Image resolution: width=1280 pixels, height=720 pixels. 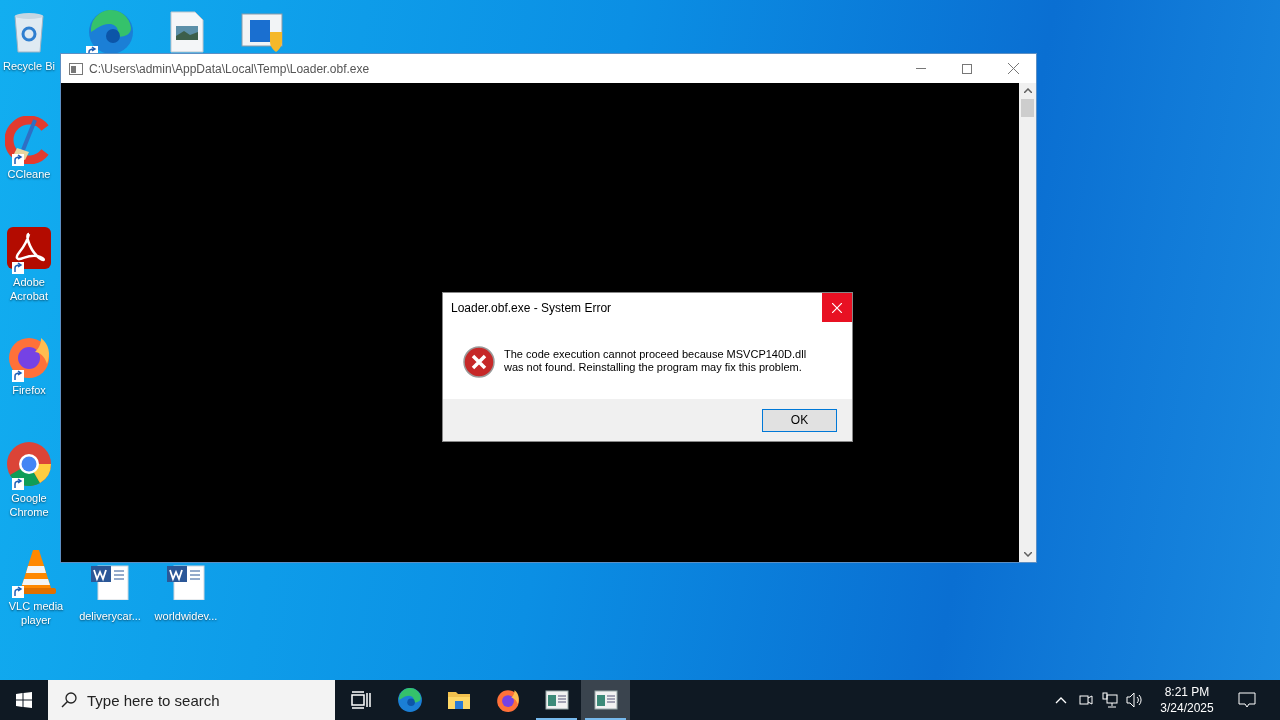 What do you see at coordinates (1247, 700) in the screenshot?
I see `notification-icon` at bounding box center [1247, 700].